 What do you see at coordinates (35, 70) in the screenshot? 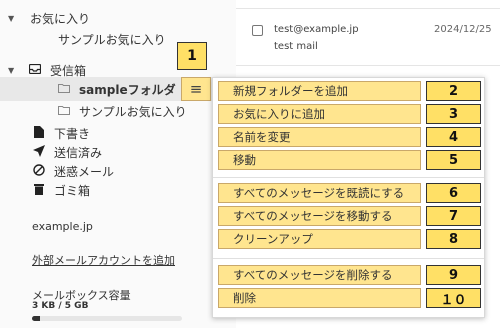
I see `inbox-icon` at bounding box center [35, 70].